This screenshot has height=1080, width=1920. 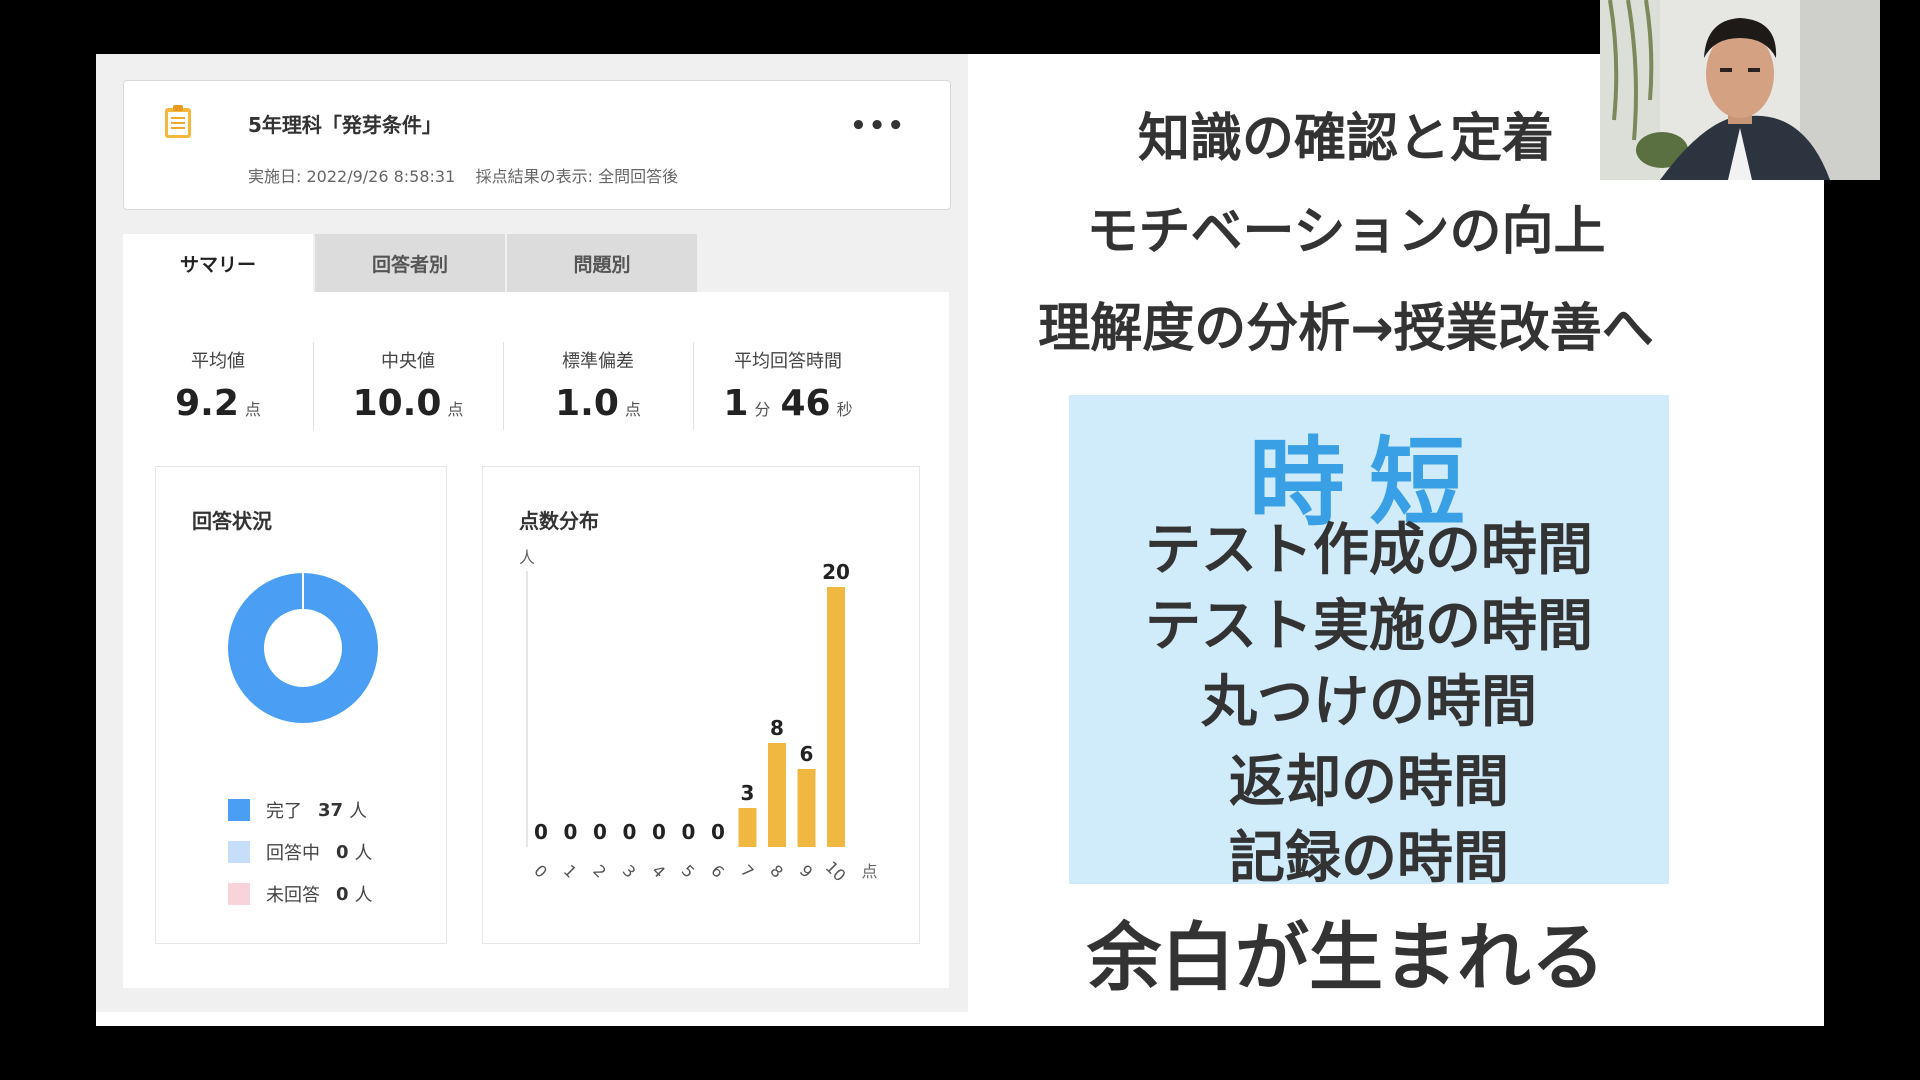 What do you see at coordinates (807, 754) in the screenshot?
I see `data-label-9: 6` at bounding box center [807, 754].